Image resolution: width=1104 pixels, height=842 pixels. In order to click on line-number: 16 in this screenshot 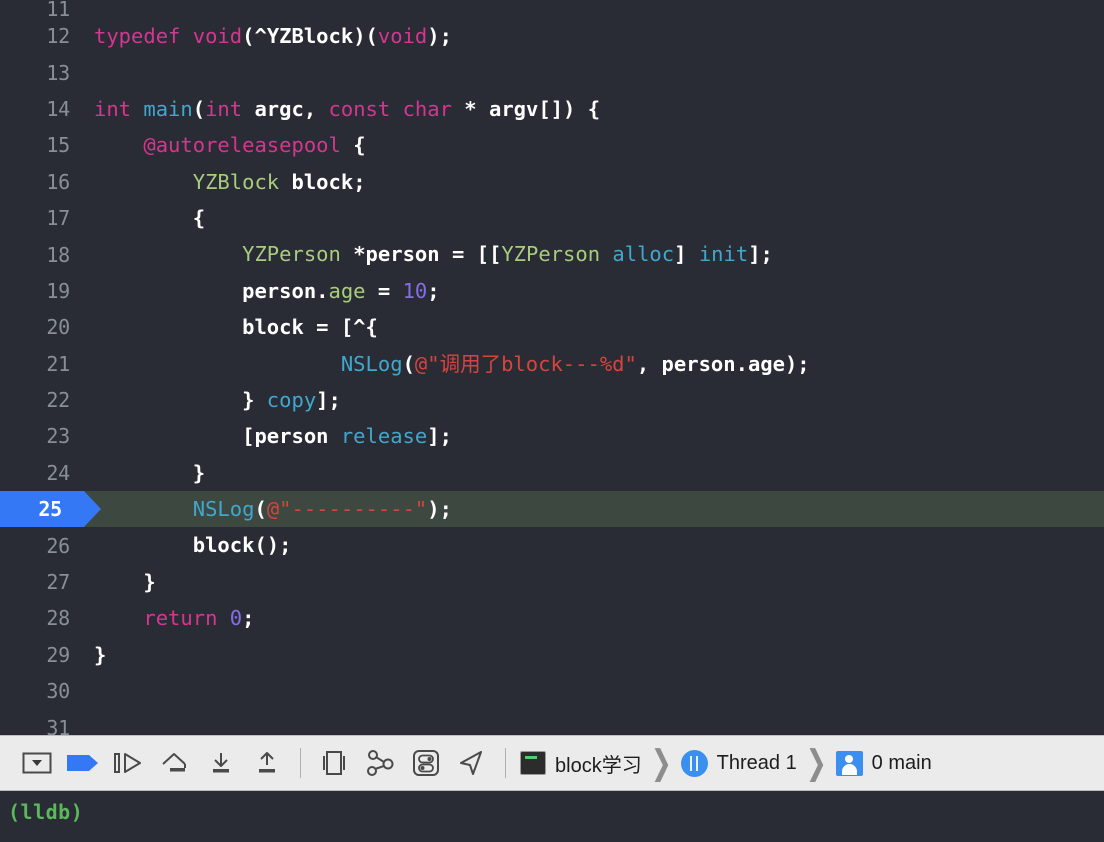, I will do `click(42, 182)`.